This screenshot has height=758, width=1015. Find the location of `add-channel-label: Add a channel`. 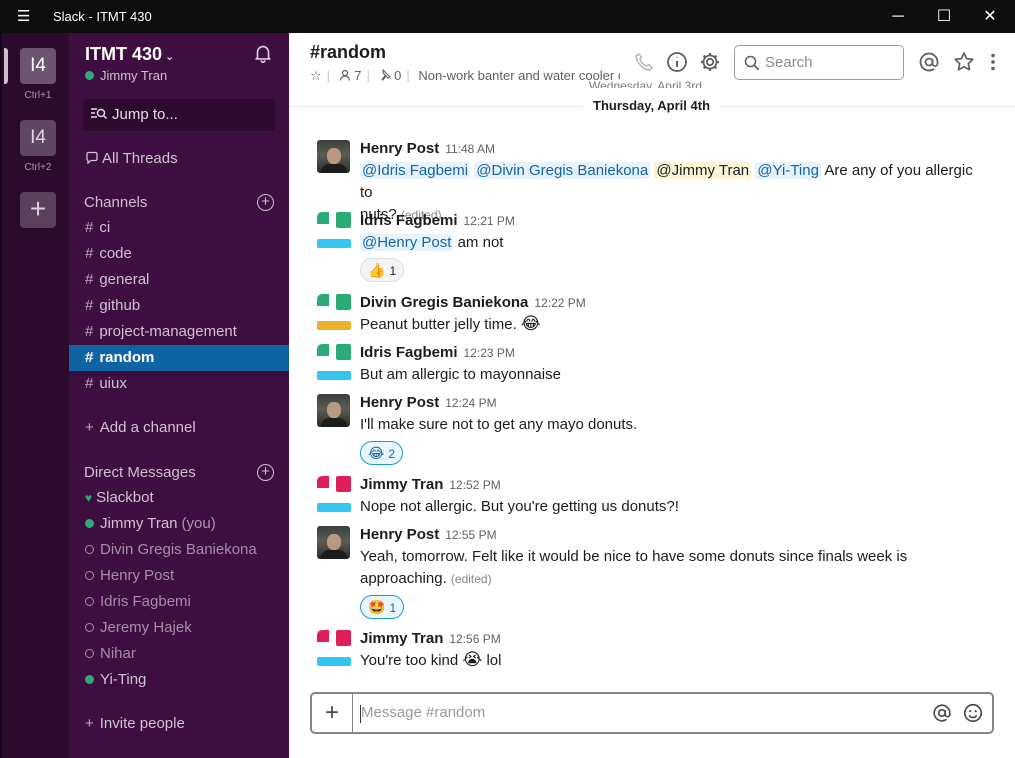

add-channel-label: Add a channel is located at coordinates (147, 427).